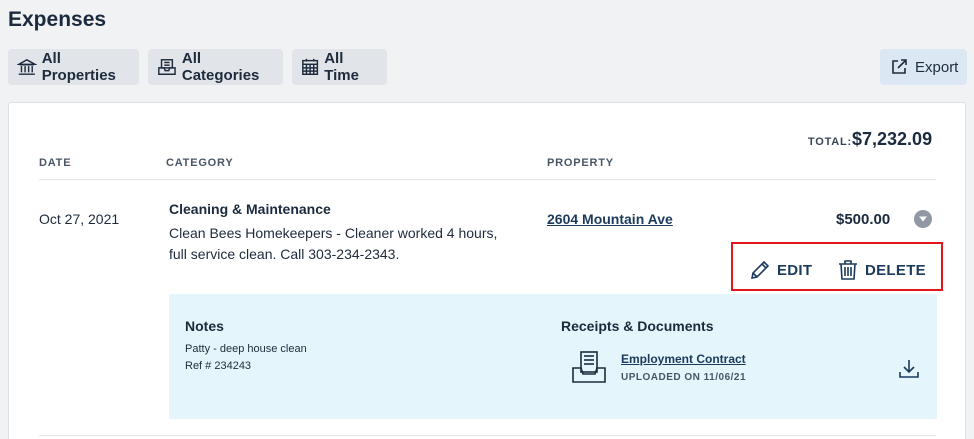  I want to click on edit-label: EDIT, so click(795, 270).